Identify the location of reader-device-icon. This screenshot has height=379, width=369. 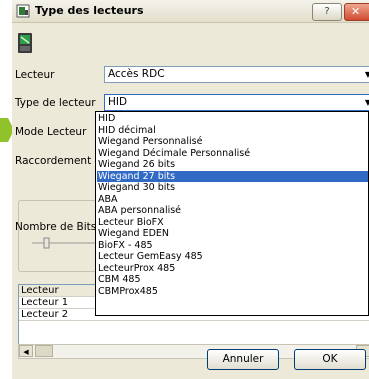
(25, 43).